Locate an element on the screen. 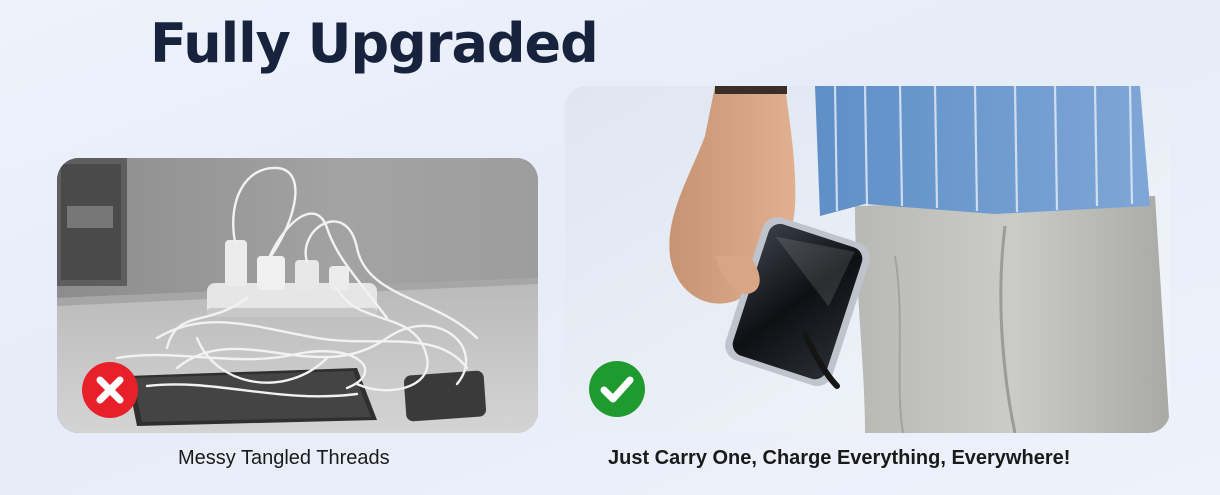 Image resolution: width=1220 pixels, height=495 pixels. check-badge is located at coordinates (617, 389).